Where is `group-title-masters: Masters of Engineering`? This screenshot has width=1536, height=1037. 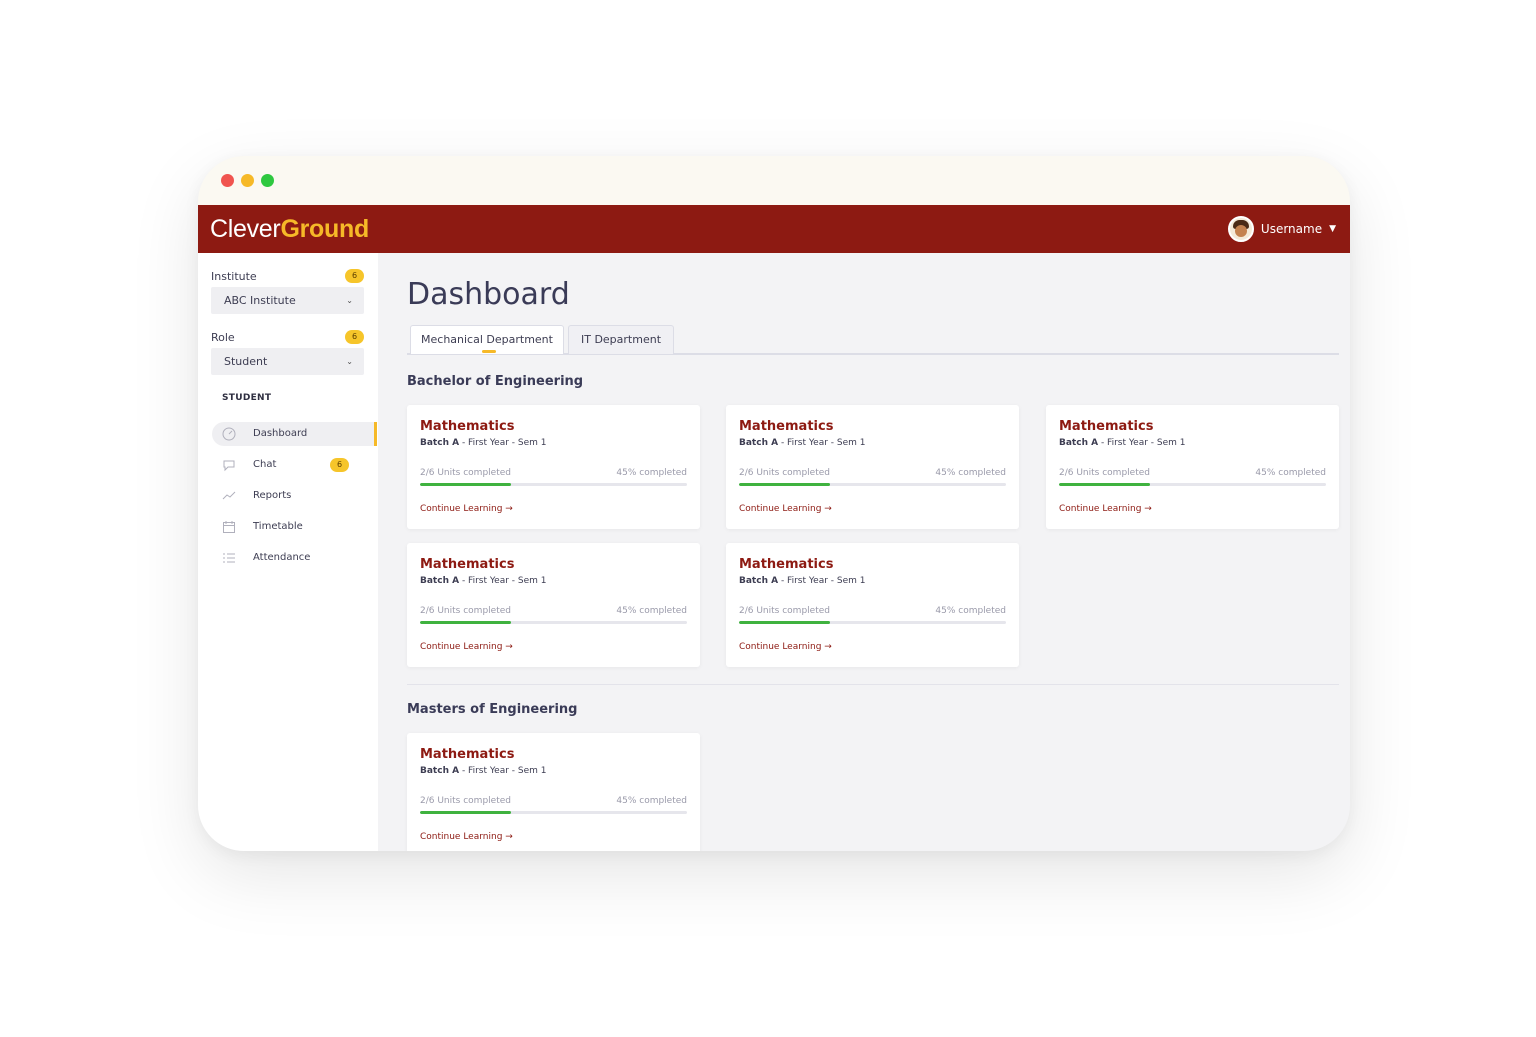
group-title-masters: Masters of Engineering is located at coordinates (492, 709).